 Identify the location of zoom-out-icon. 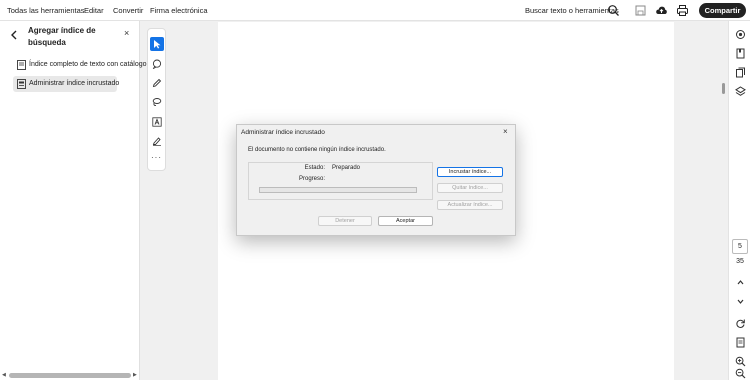
(740, 373).